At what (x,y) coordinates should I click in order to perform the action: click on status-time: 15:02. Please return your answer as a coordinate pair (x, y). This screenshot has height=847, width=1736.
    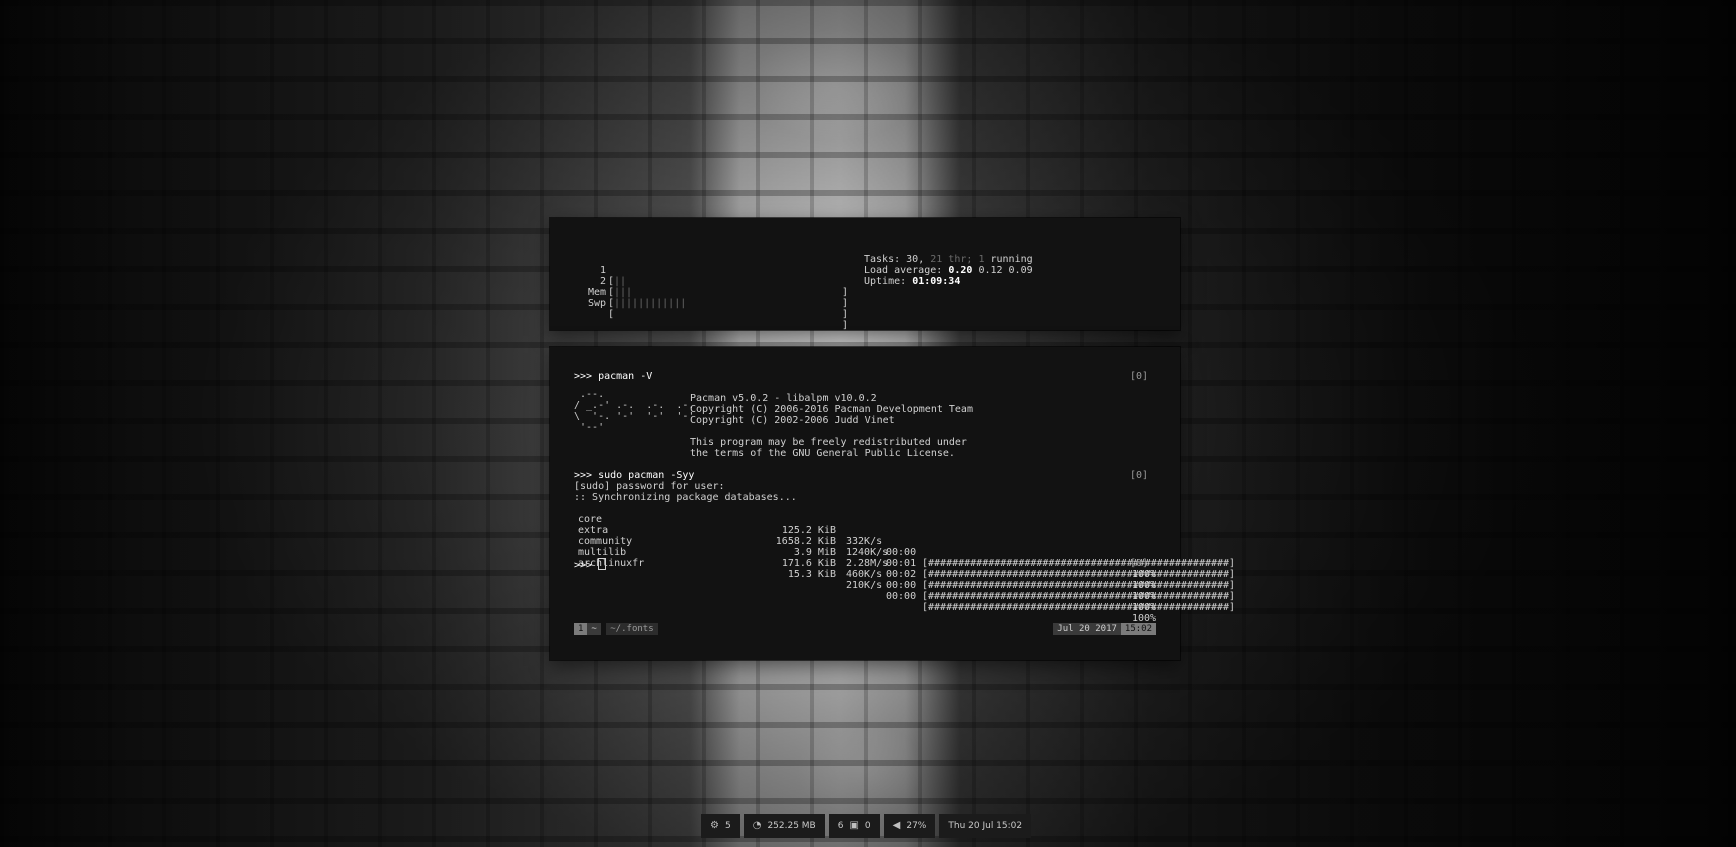
    Looking at the image, I should click on (1138, 629).